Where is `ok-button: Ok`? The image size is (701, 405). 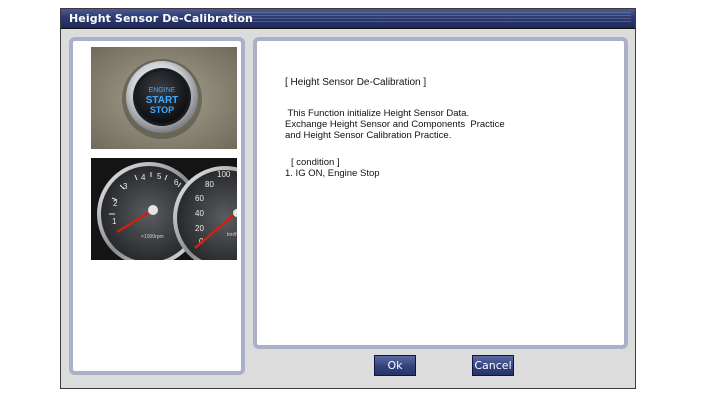
ok-button: Ok is located at coordinates (395, 365).